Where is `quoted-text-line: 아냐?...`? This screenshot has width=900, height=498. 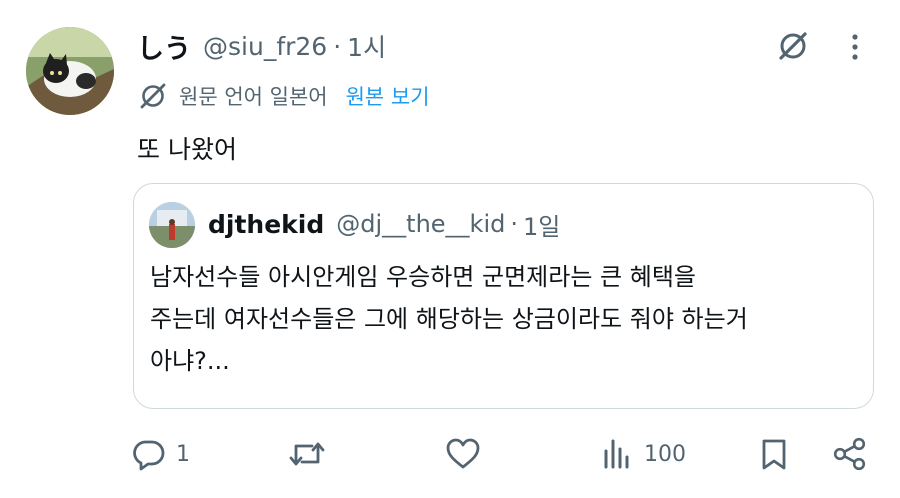
quoted-text-line: 아냐?... is located at coordinates (190, 361).